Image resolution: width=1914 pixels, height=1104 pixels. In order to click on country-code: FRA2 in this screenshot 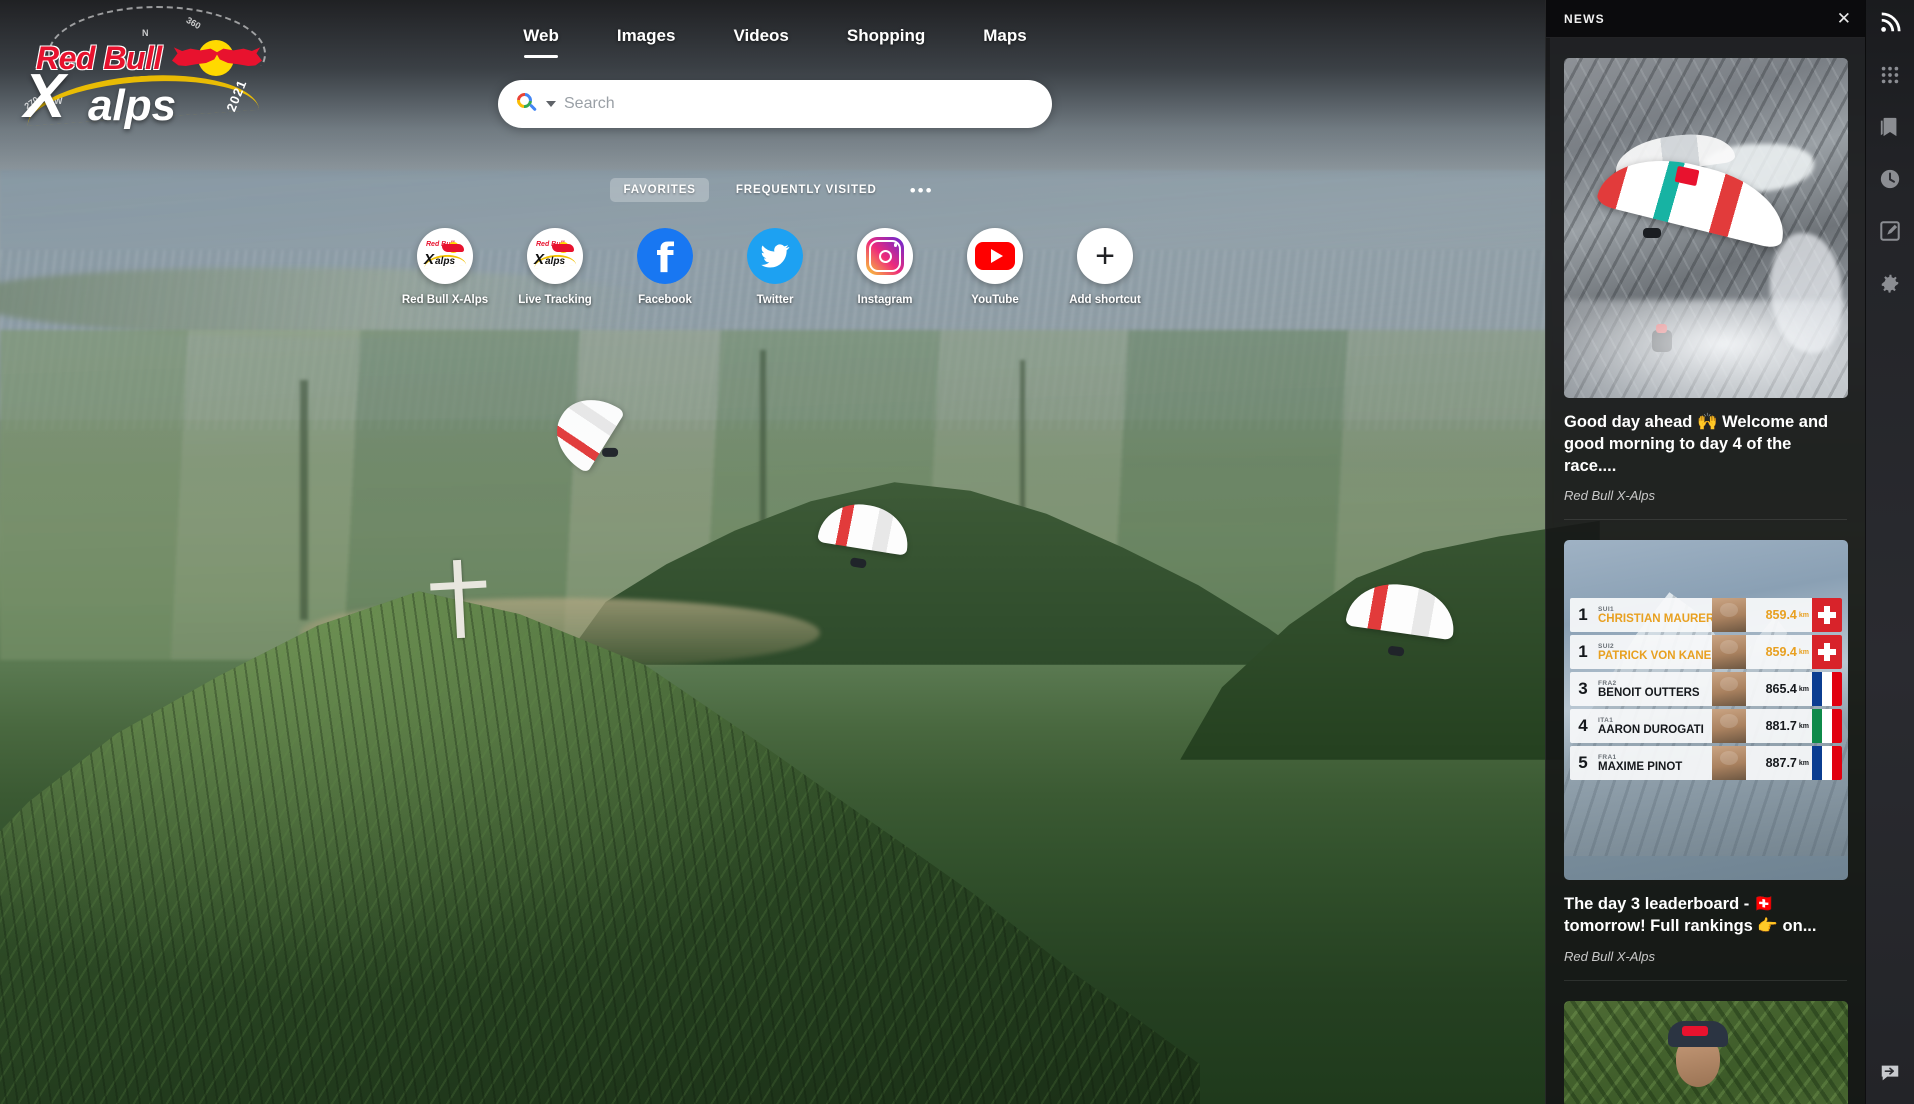, I will do `click(1607, 683)`.